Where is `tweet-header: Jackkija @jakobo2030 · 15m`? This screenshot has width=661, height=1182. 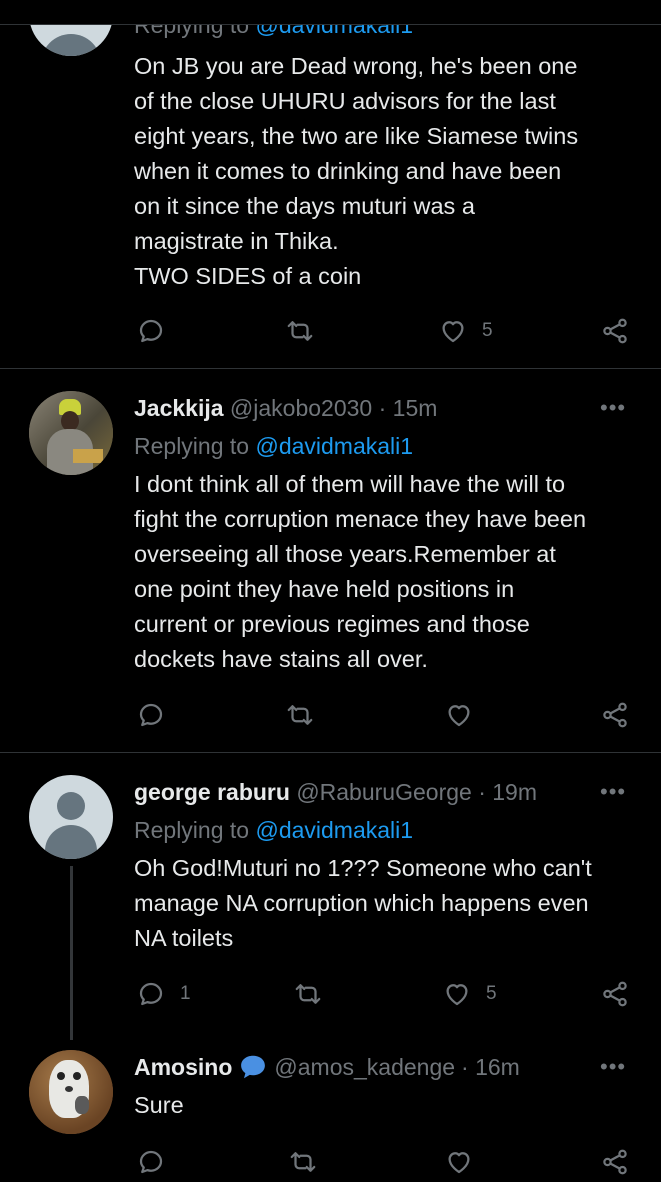
tweet-header: Jackkija @jakobo2030 · 15m is located at coordinates (285, 408).